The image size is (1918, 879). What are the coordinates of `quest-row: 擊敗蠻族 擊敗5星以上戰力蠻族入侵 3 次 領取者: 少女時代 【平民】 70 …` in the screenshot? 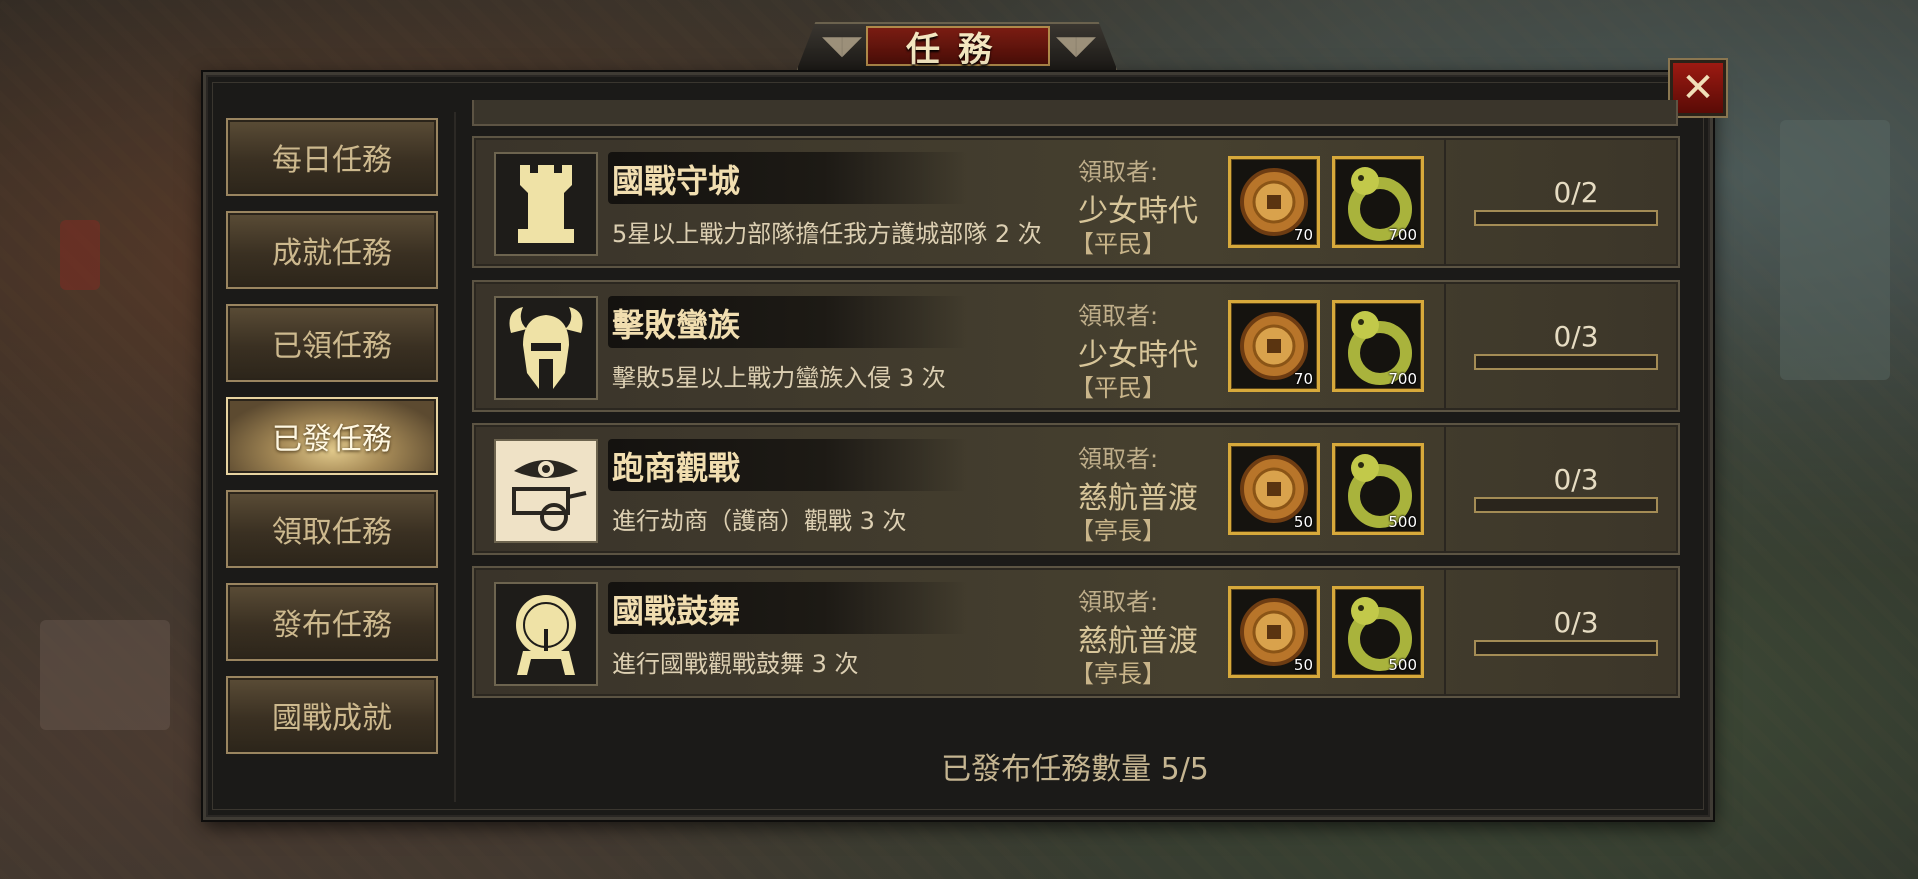 It's located at (1076, 346).